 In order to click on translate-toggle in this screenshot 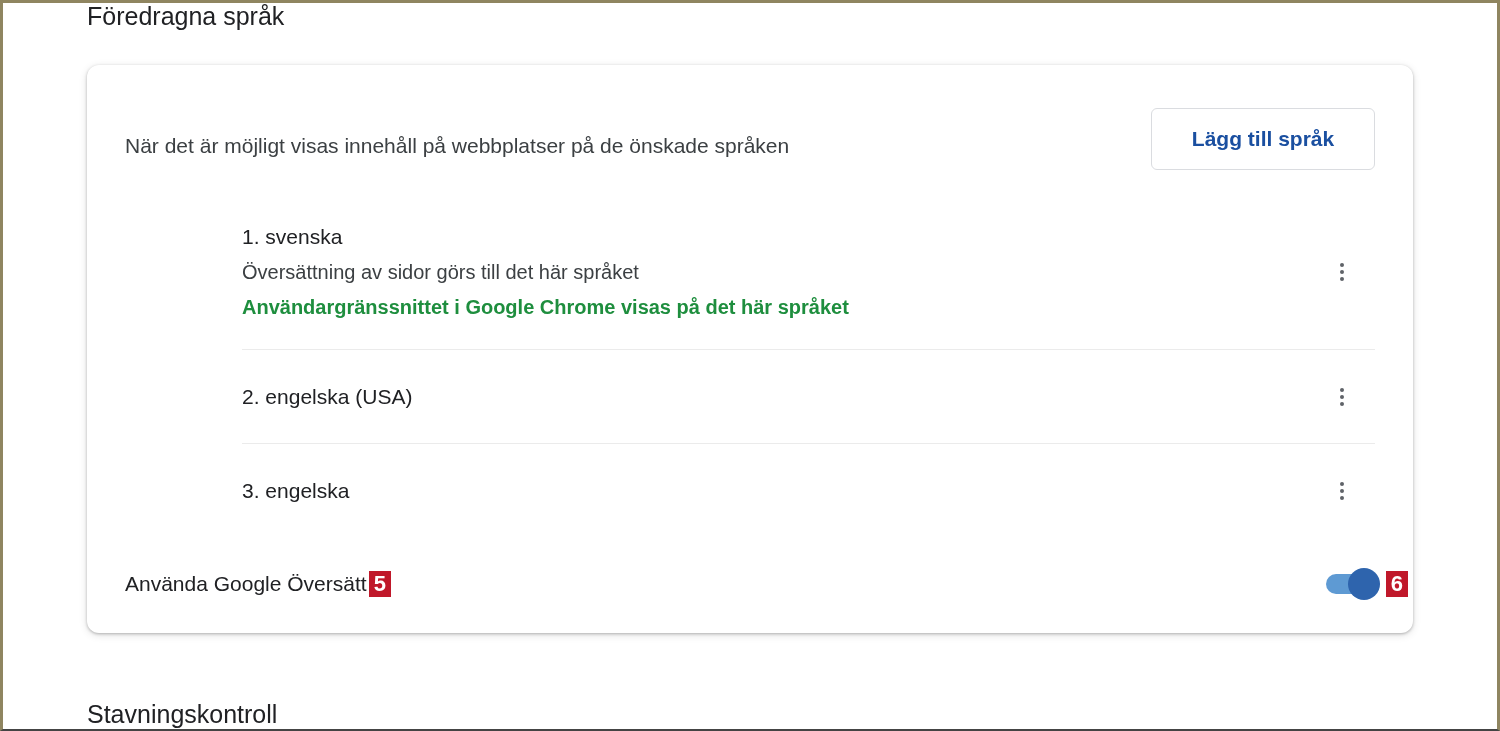, I will do `click(1352, 584)`.